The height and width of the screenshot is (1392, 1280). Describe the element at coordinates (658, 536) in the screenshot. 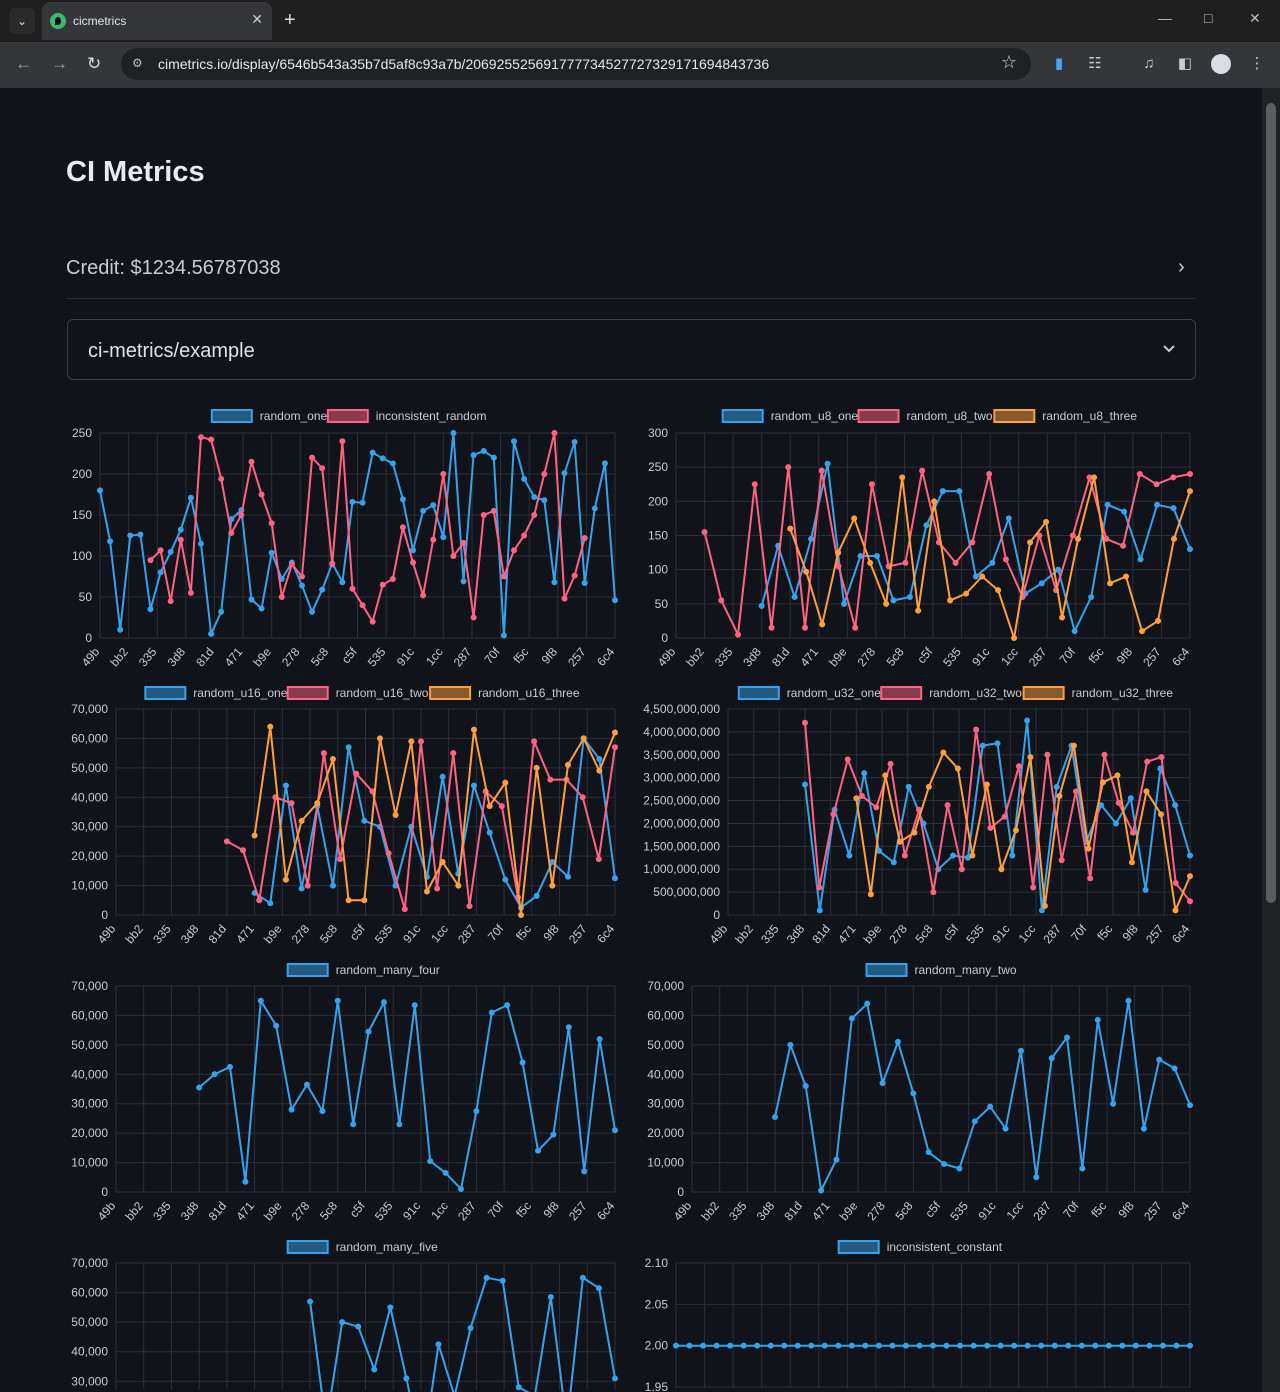

I see `y-tick-label: 150` at that location.